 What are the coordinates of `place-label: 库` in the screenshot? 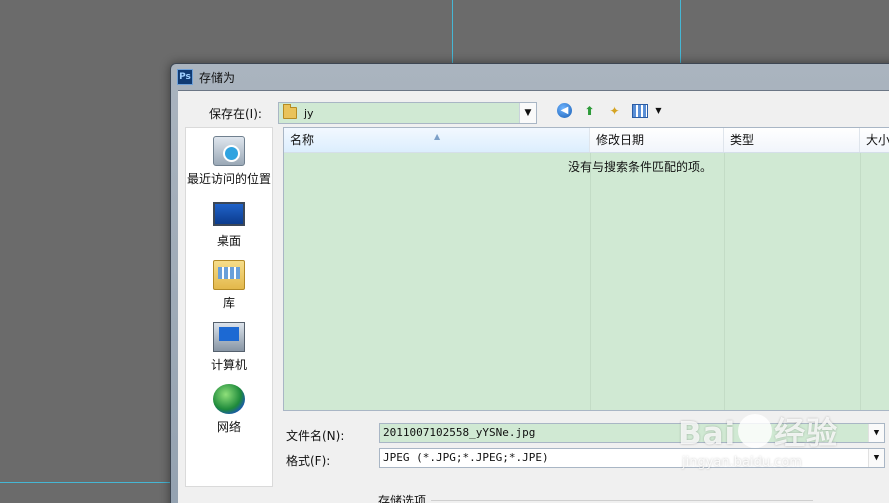 It's located at (228, 303).